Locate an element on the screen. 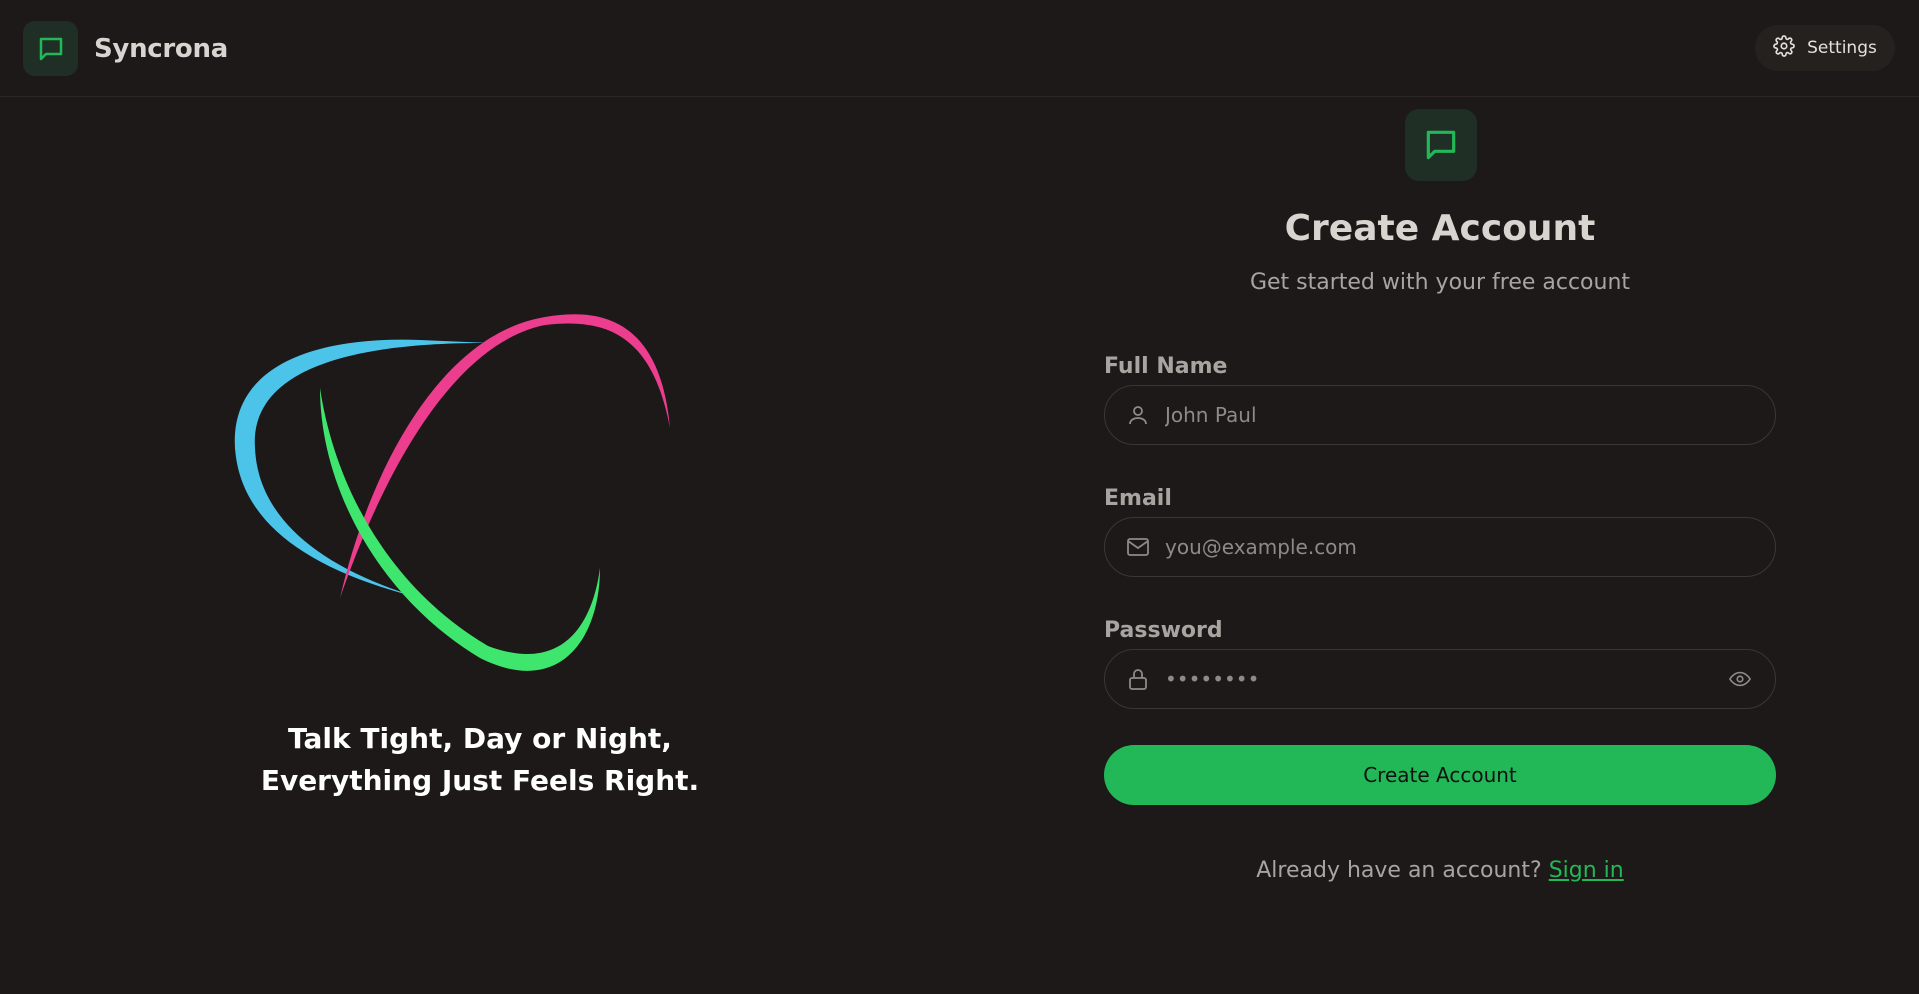 Image resolution: width=1919 pixels, height=994 pixels. email-field is located at coordinates (1440, 547).